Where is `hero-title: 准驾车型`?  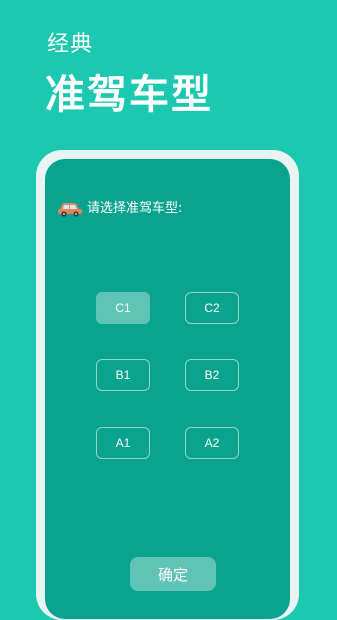 hero-title: 准驾车型 is located at coordinates (129, 95).